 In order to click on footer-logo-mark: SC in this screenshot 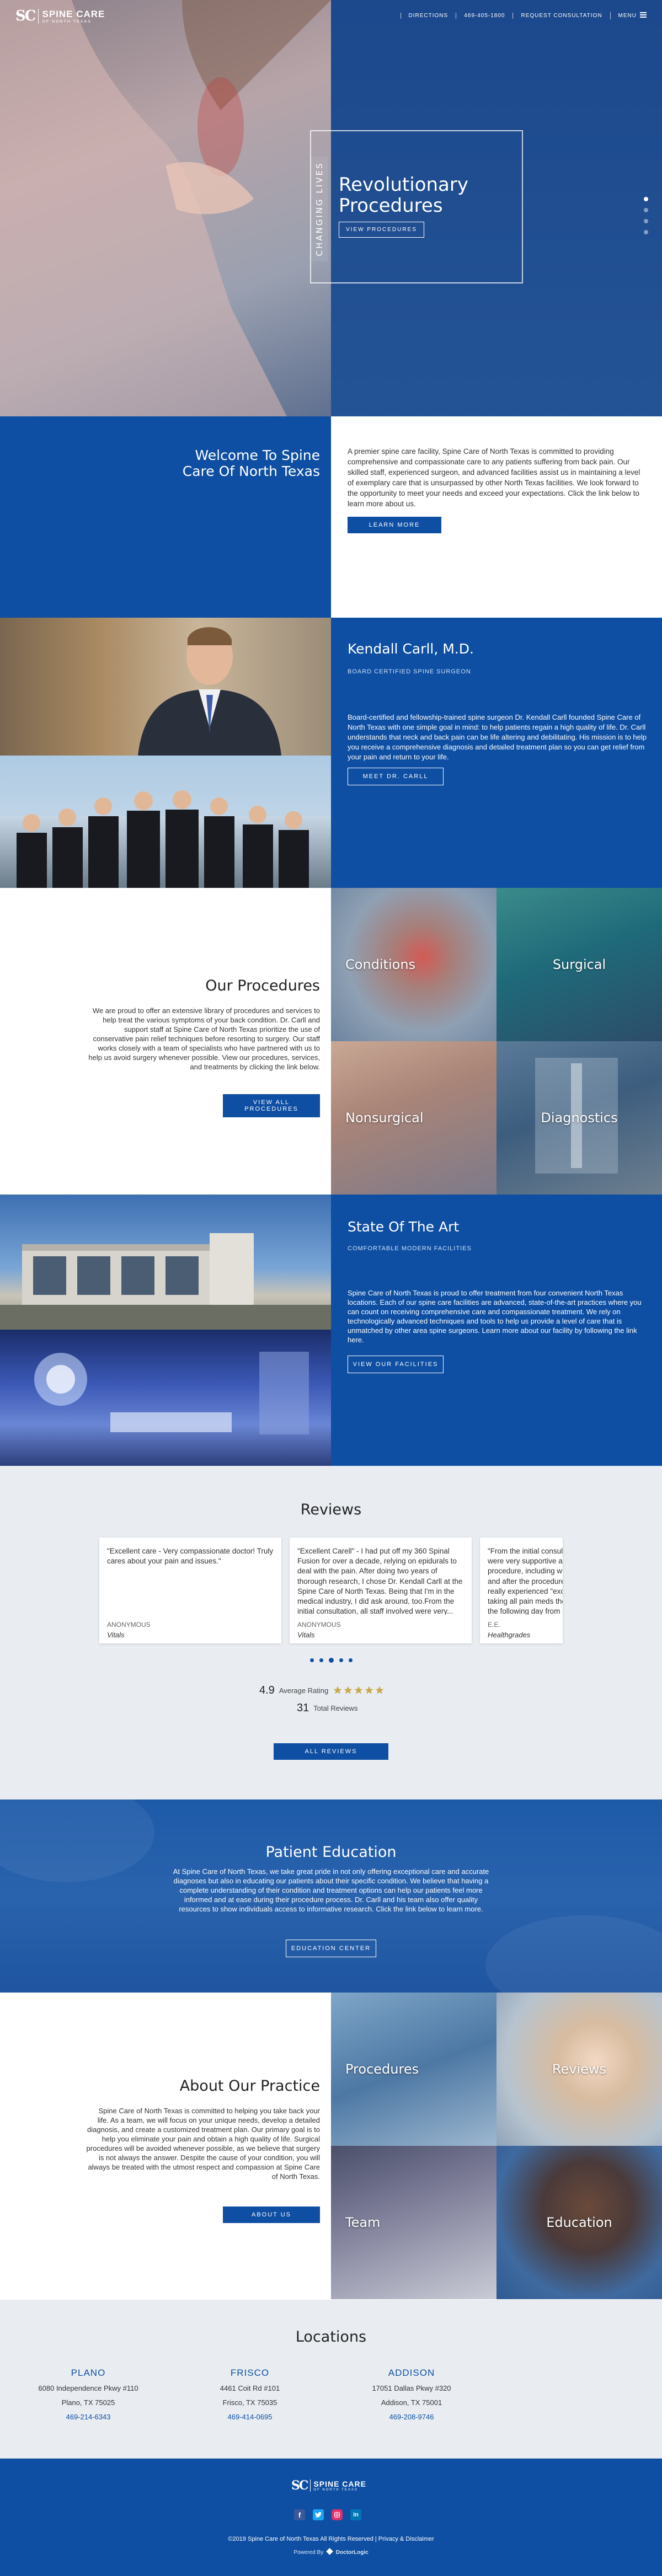, I will do `click(299, 2485)`.